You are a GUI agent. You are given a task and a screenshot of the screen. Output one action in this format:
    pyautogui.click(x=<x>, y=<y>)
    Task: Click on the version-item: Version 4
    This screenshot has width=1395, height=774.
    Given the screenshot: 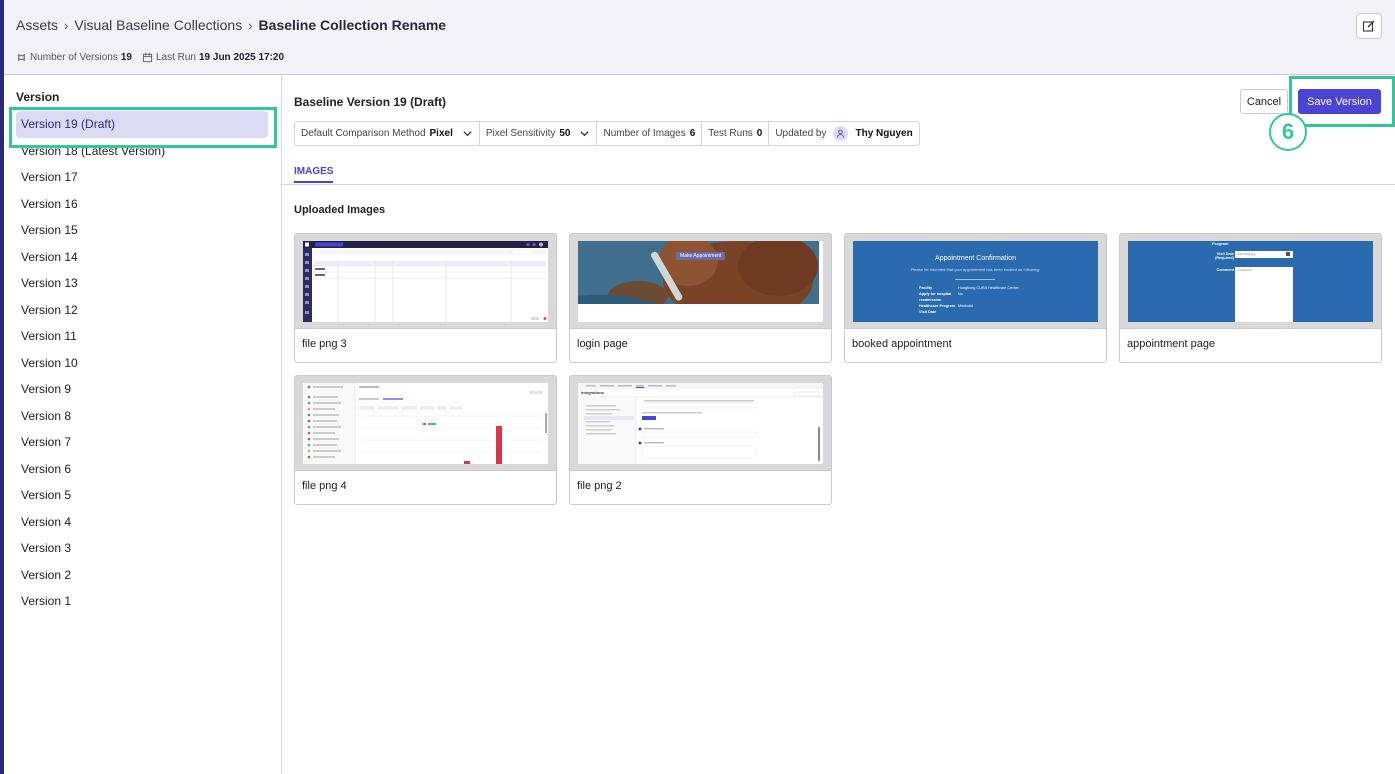 What is the action you would take?
    pyautogui.click(x=142, y=522)
    